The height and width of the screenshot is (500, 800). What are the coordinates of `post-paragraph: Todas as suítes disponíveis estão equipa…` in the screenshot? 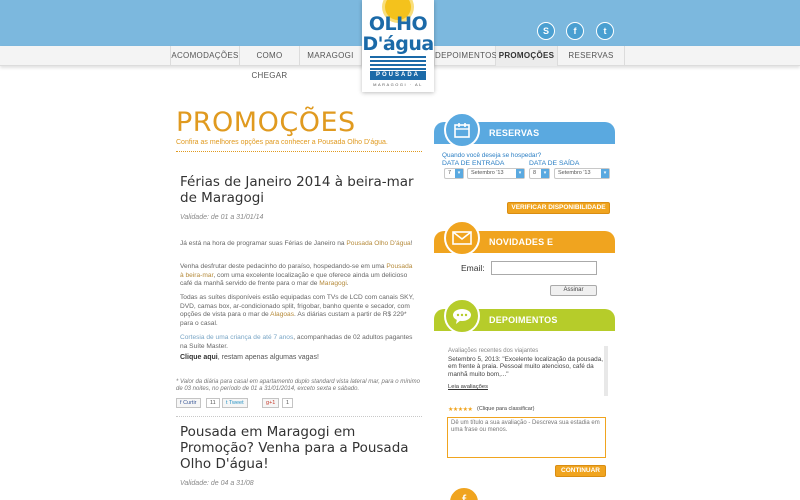 It's located at (297, 310).